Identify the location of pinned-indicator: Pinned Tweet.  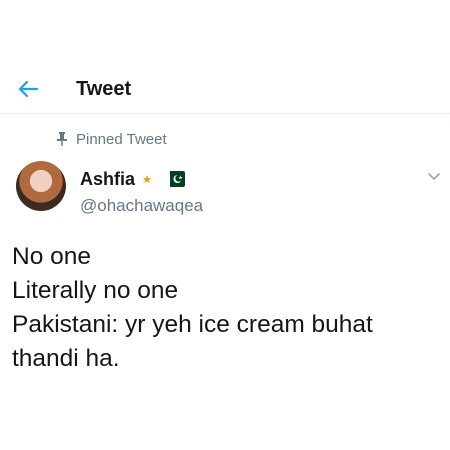
(111, 139).